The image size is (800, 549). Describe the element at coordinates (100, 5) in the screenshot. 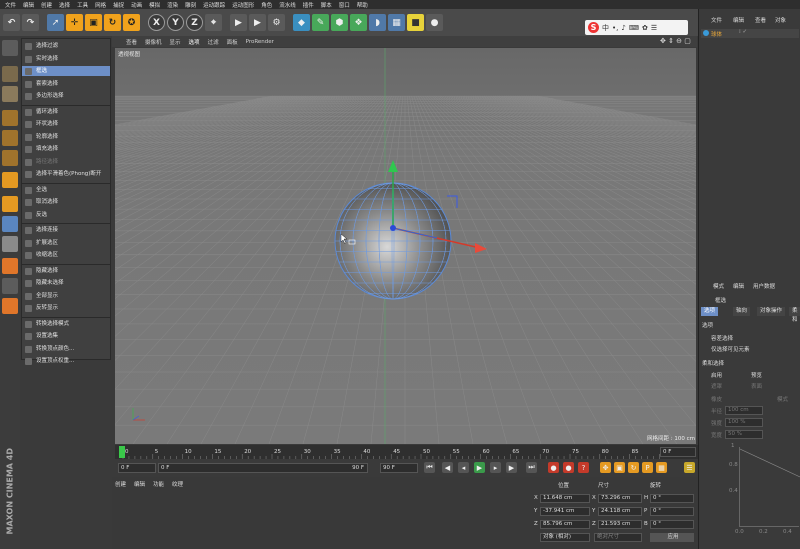

I see `menu-mesh: 网格` at that location.